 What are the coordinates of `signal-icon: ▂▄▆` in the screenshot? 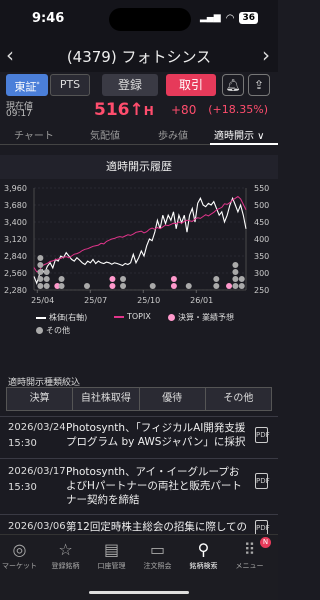 It's located at (210, 18).